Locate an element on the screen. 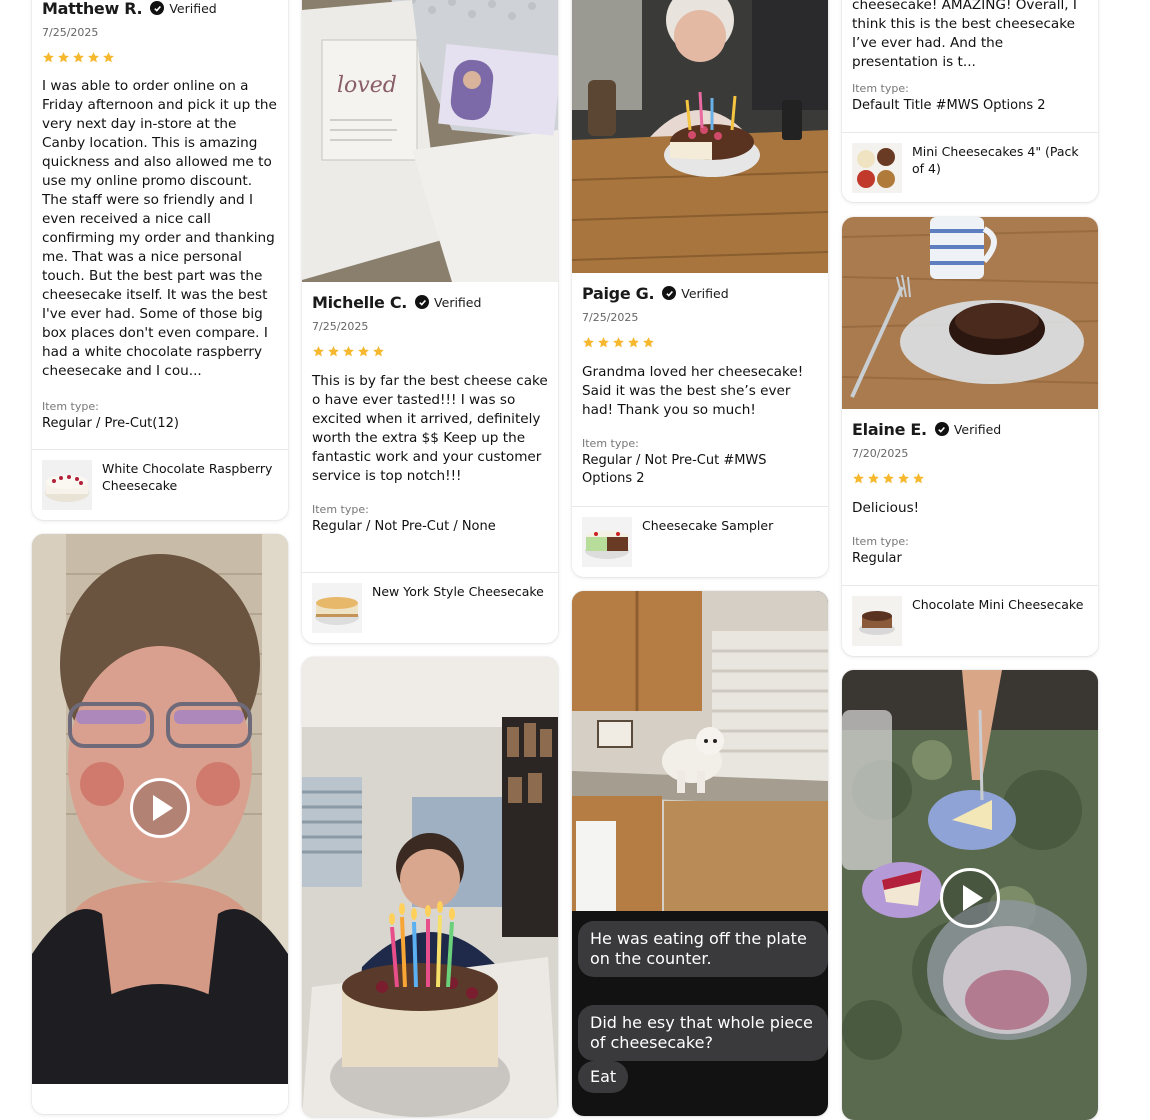 This screenshot has height=1120, width=1150. product-name-link: New York Style Cheesecake is located at coordinates (460, 591).